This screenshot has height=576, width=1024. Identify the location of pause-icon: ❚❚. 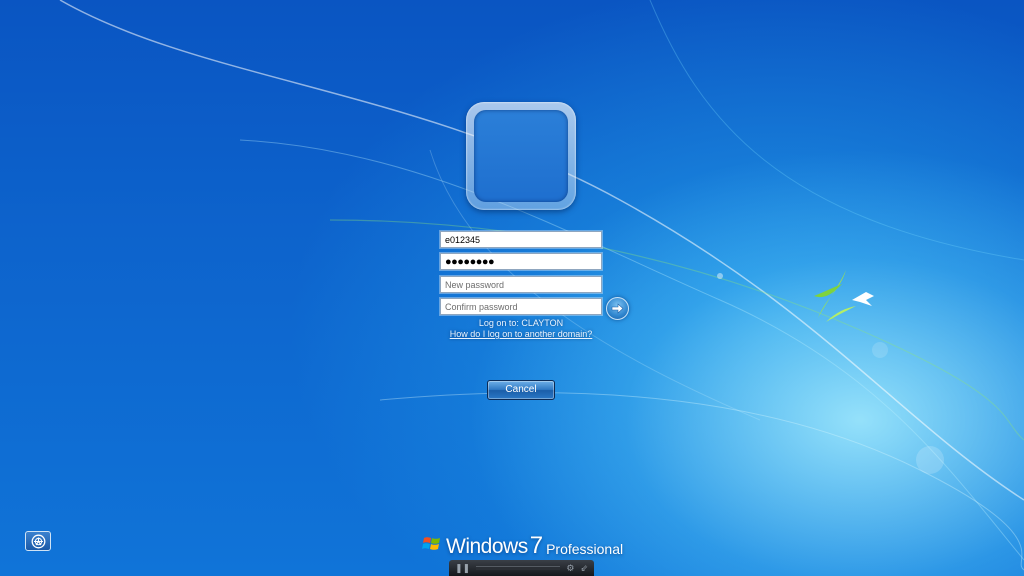
(462, 568).